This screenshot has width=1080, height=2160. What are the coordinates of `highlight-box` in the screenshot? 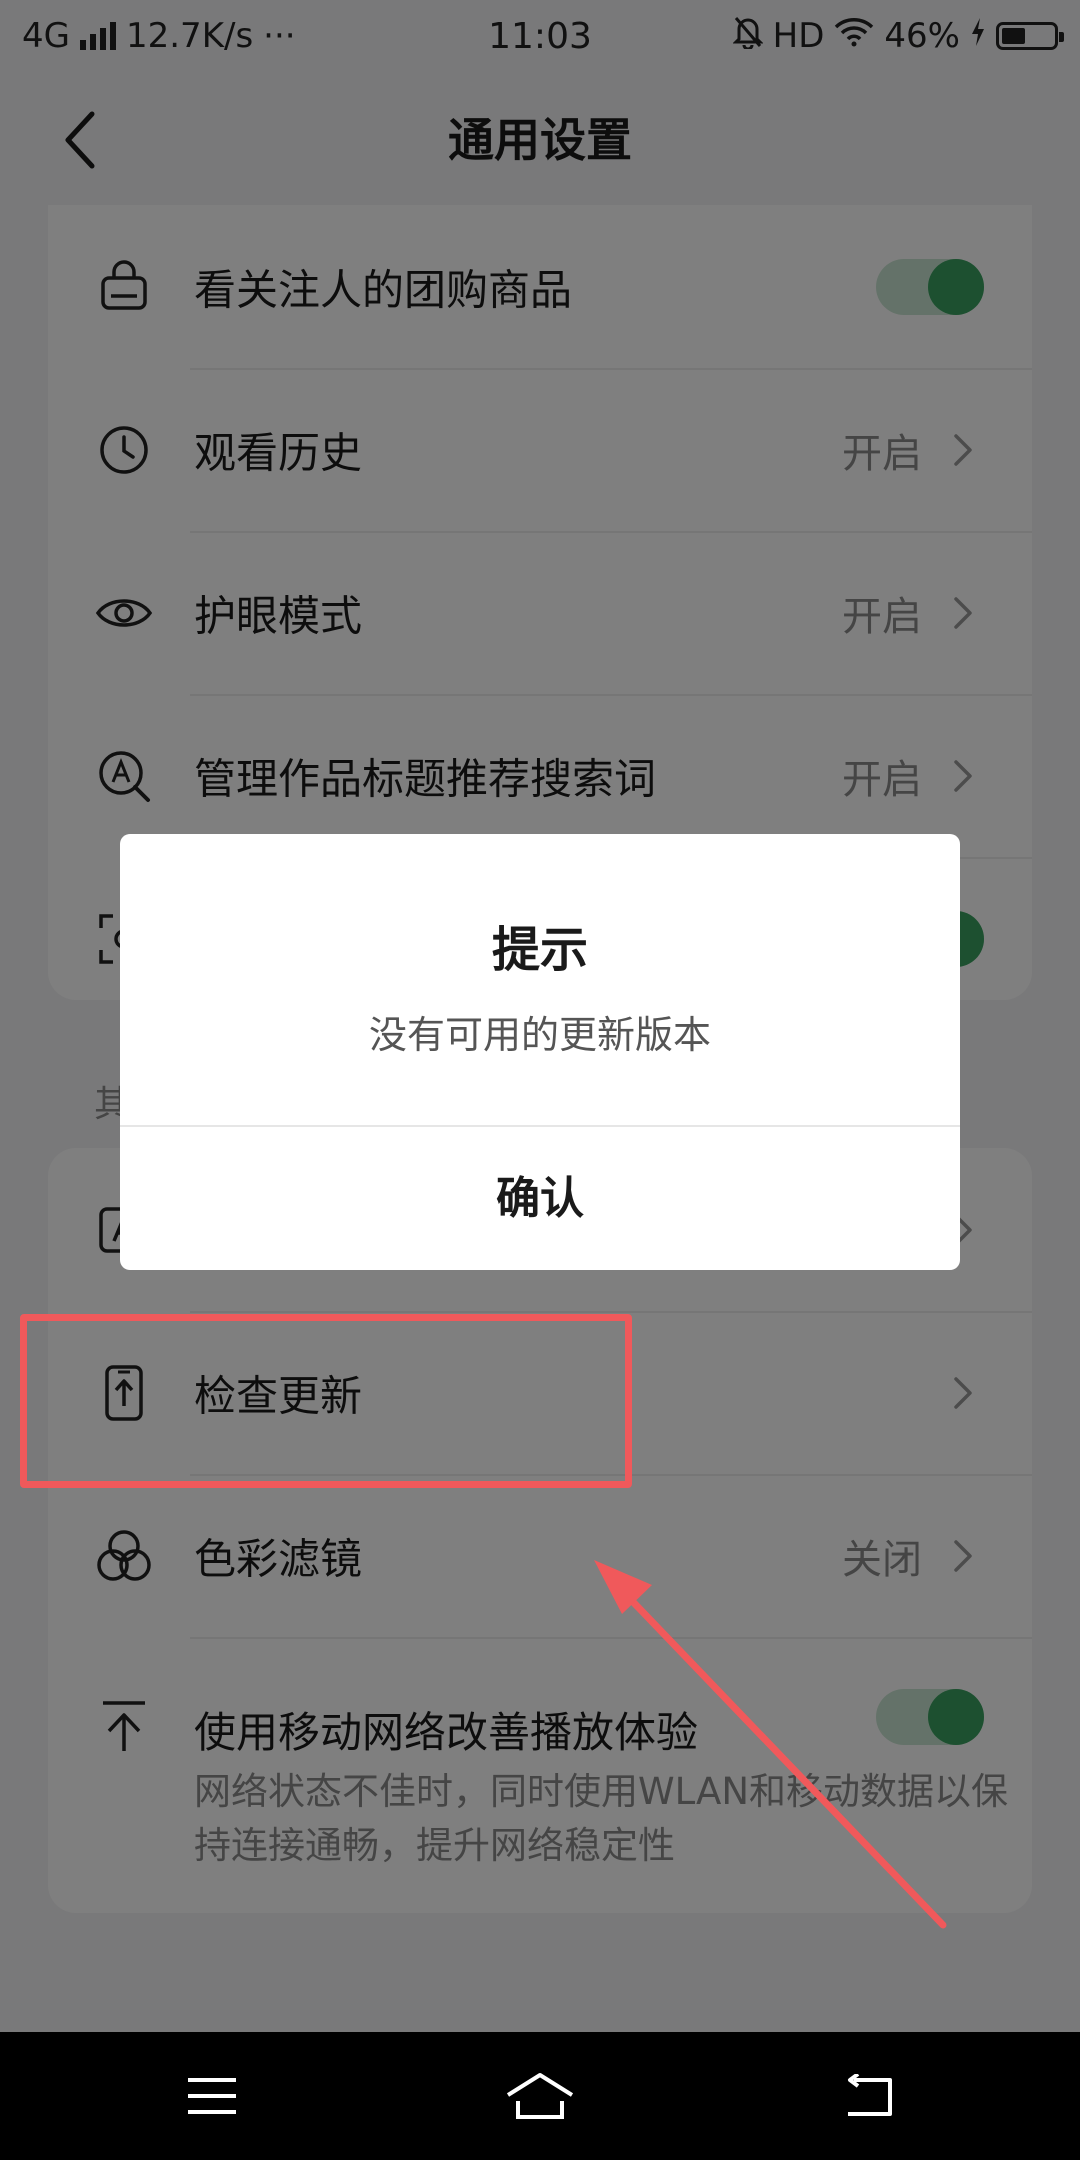 It's located at (326, 1401).